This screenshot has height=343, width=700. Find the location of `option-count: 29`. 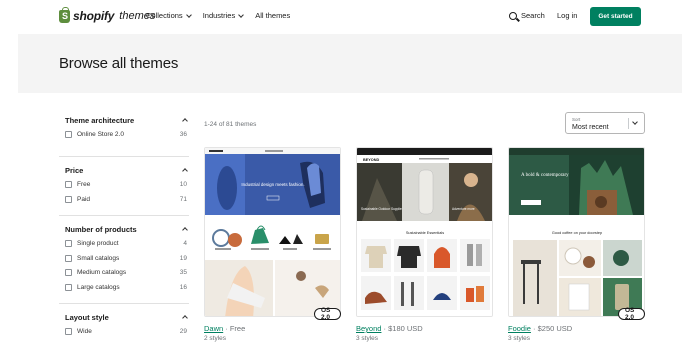

option-count: 29 is located at coordinates (183, 331).